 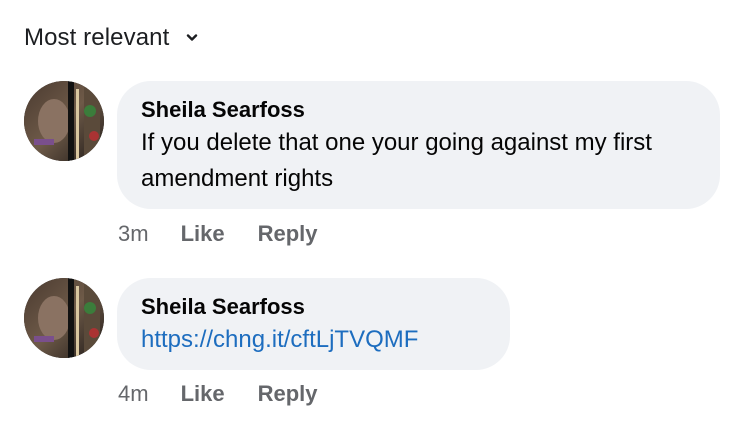 I want to click on chevron-down-icon, so click(x=192, y=38).